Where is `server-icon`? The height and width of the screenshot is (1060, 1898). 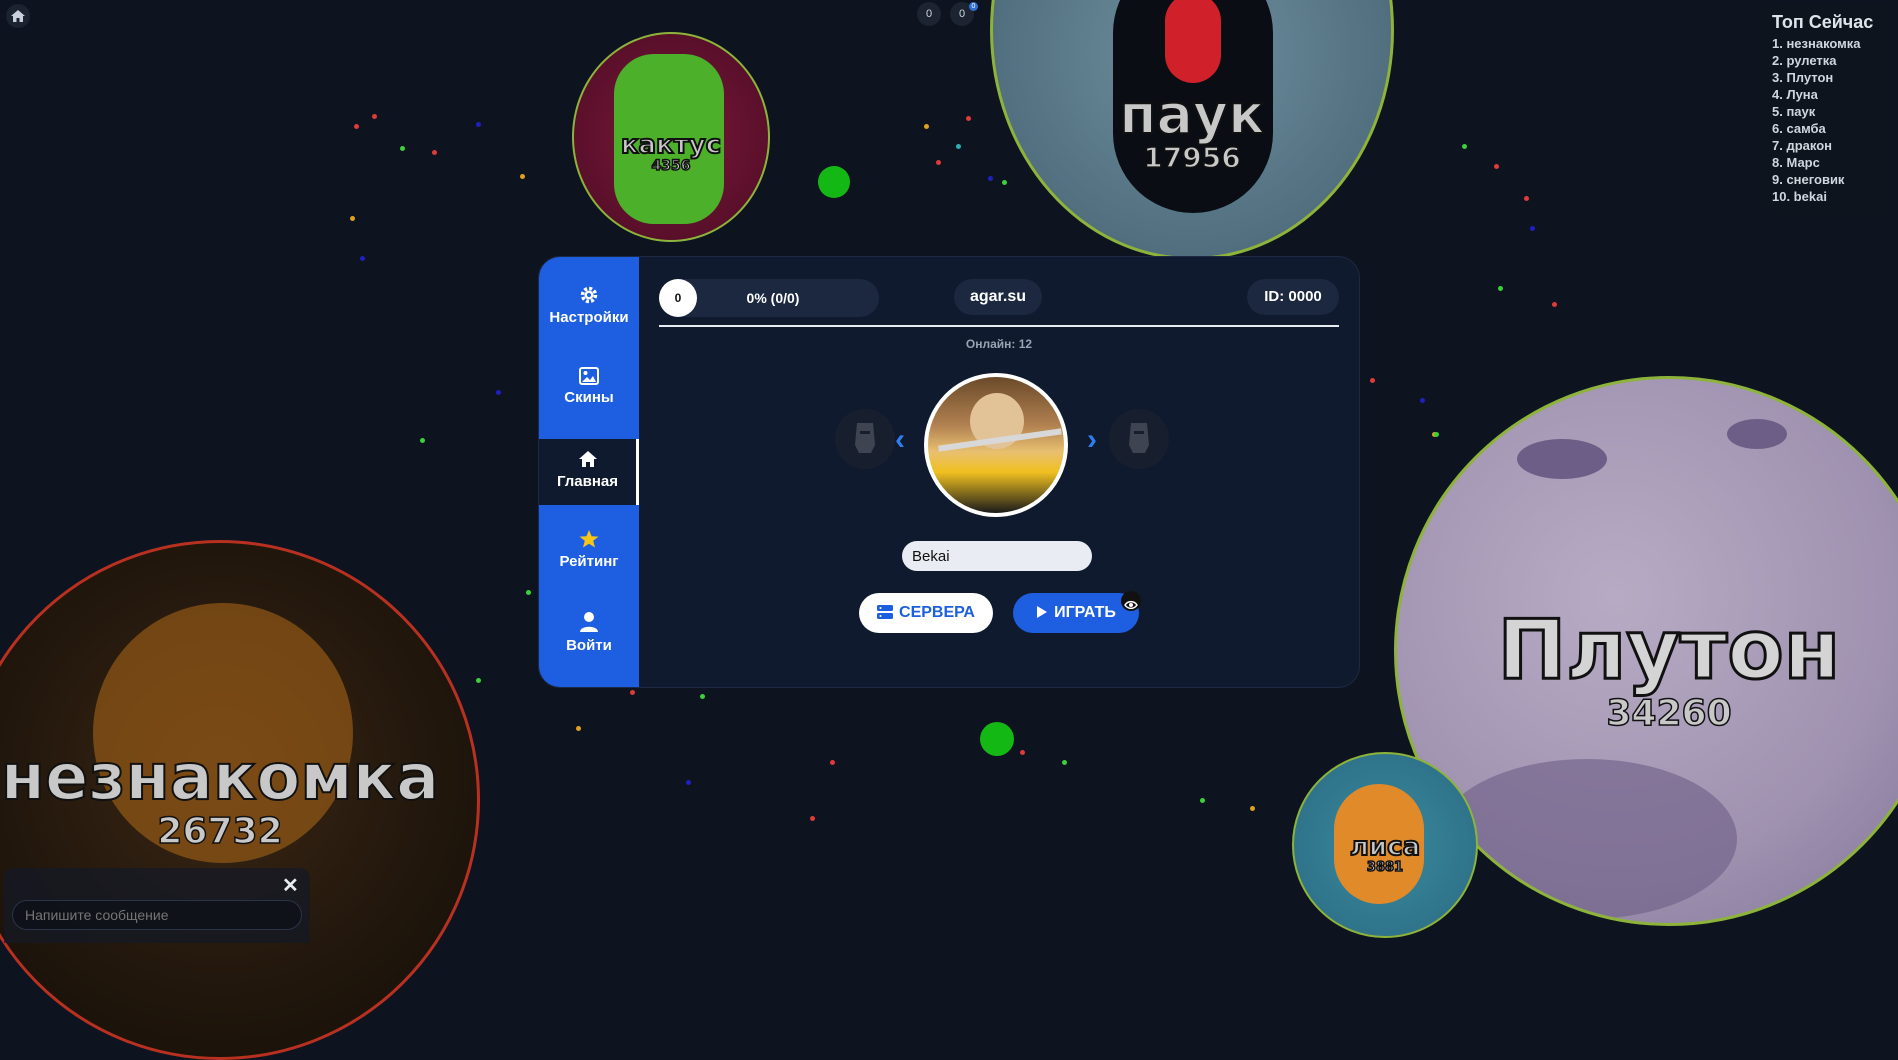
server-icon is located at coordinates (885, 612).